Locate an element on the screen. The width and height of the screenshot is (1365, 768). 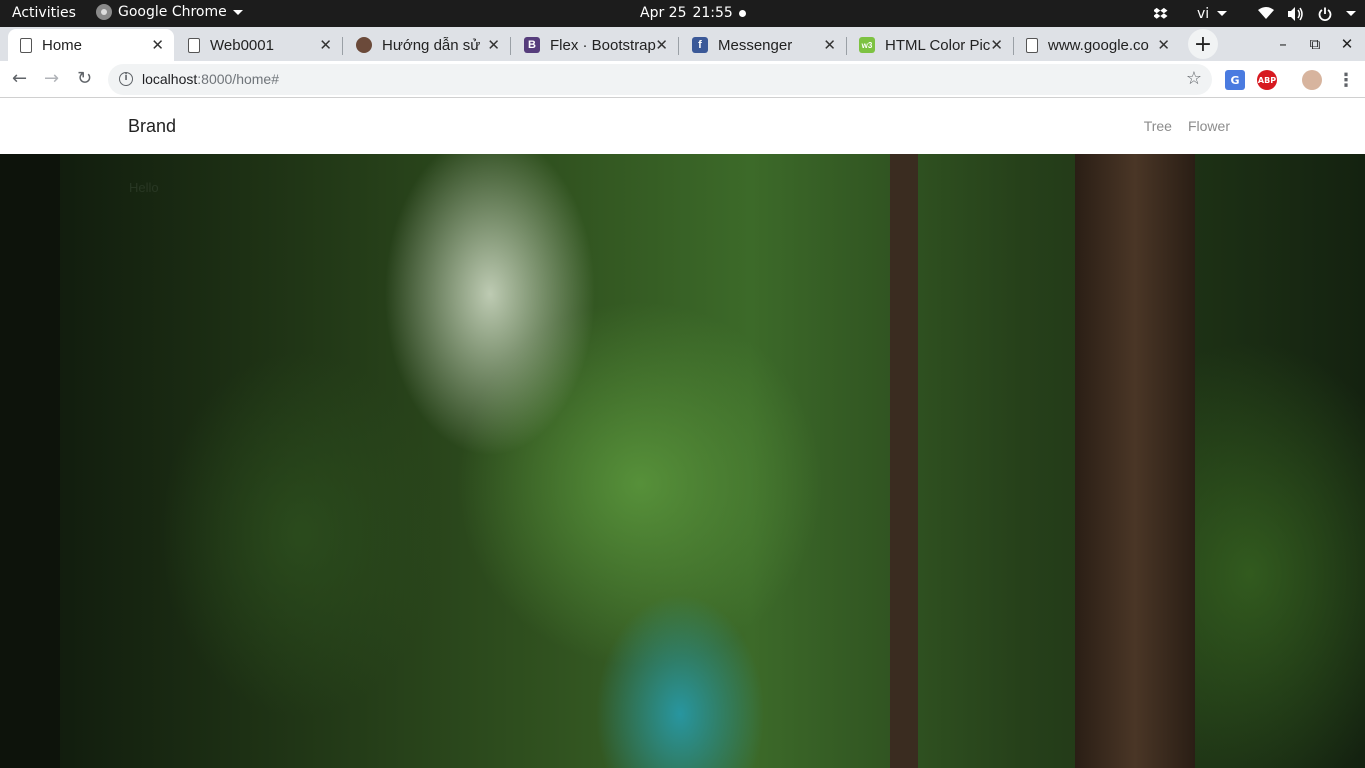
date-label: Apr 25 is located at coordinates (663, 13).